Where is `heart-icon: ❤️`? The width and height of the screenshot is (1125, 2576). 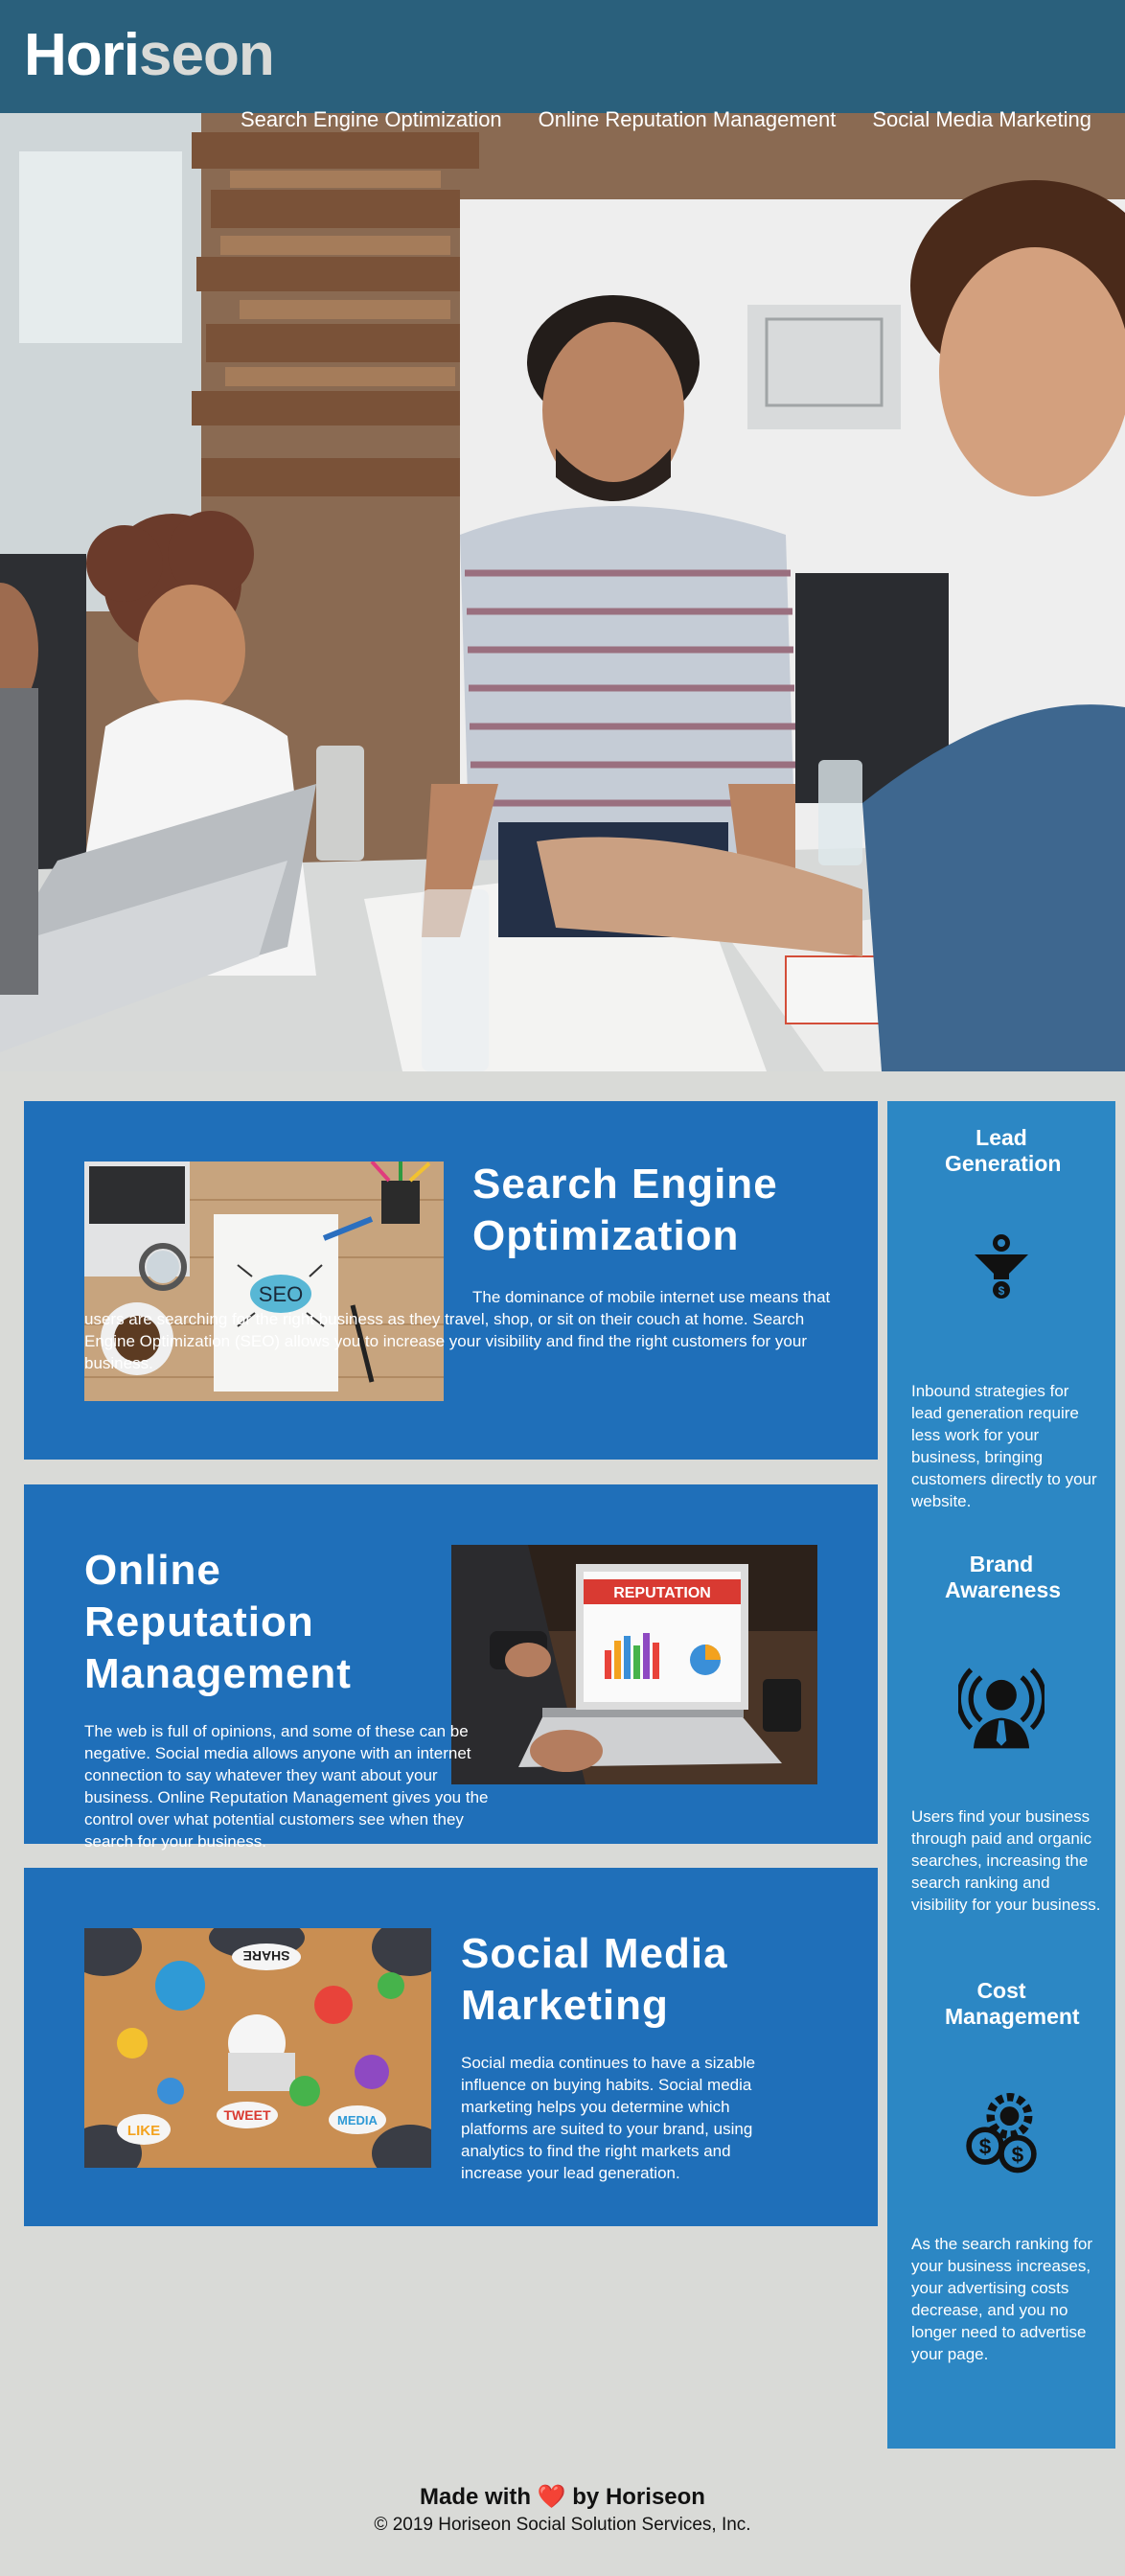 heart-icon: ❤️ is located at coordinates (551, 2497).